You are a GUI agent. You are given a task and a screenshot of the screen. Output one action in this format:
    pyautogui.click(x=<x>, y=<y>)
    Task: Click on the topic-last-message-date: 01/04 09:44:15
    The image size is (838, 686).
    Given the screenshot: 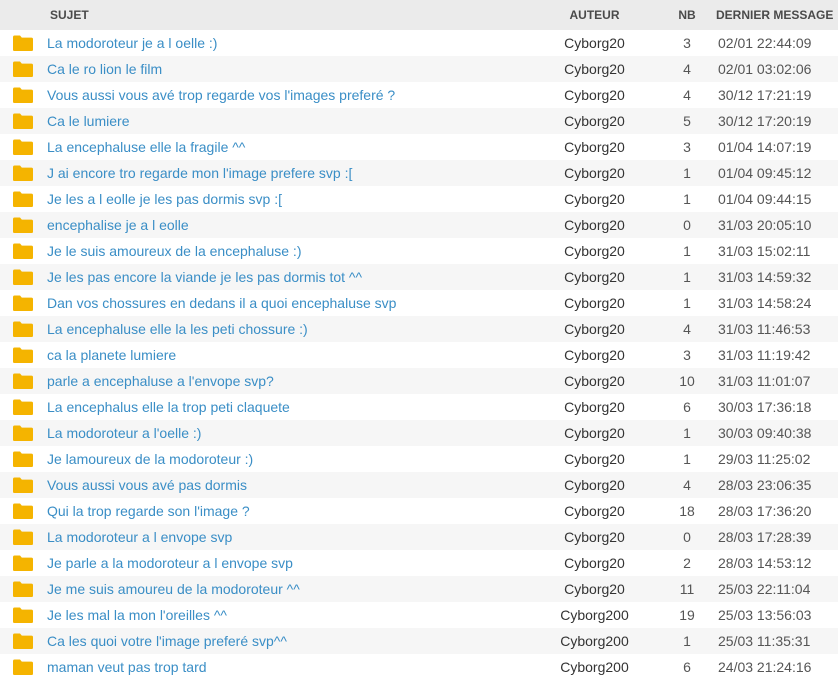 What is the action you would take?
    pyautogui.click(x=765, y=199)
    